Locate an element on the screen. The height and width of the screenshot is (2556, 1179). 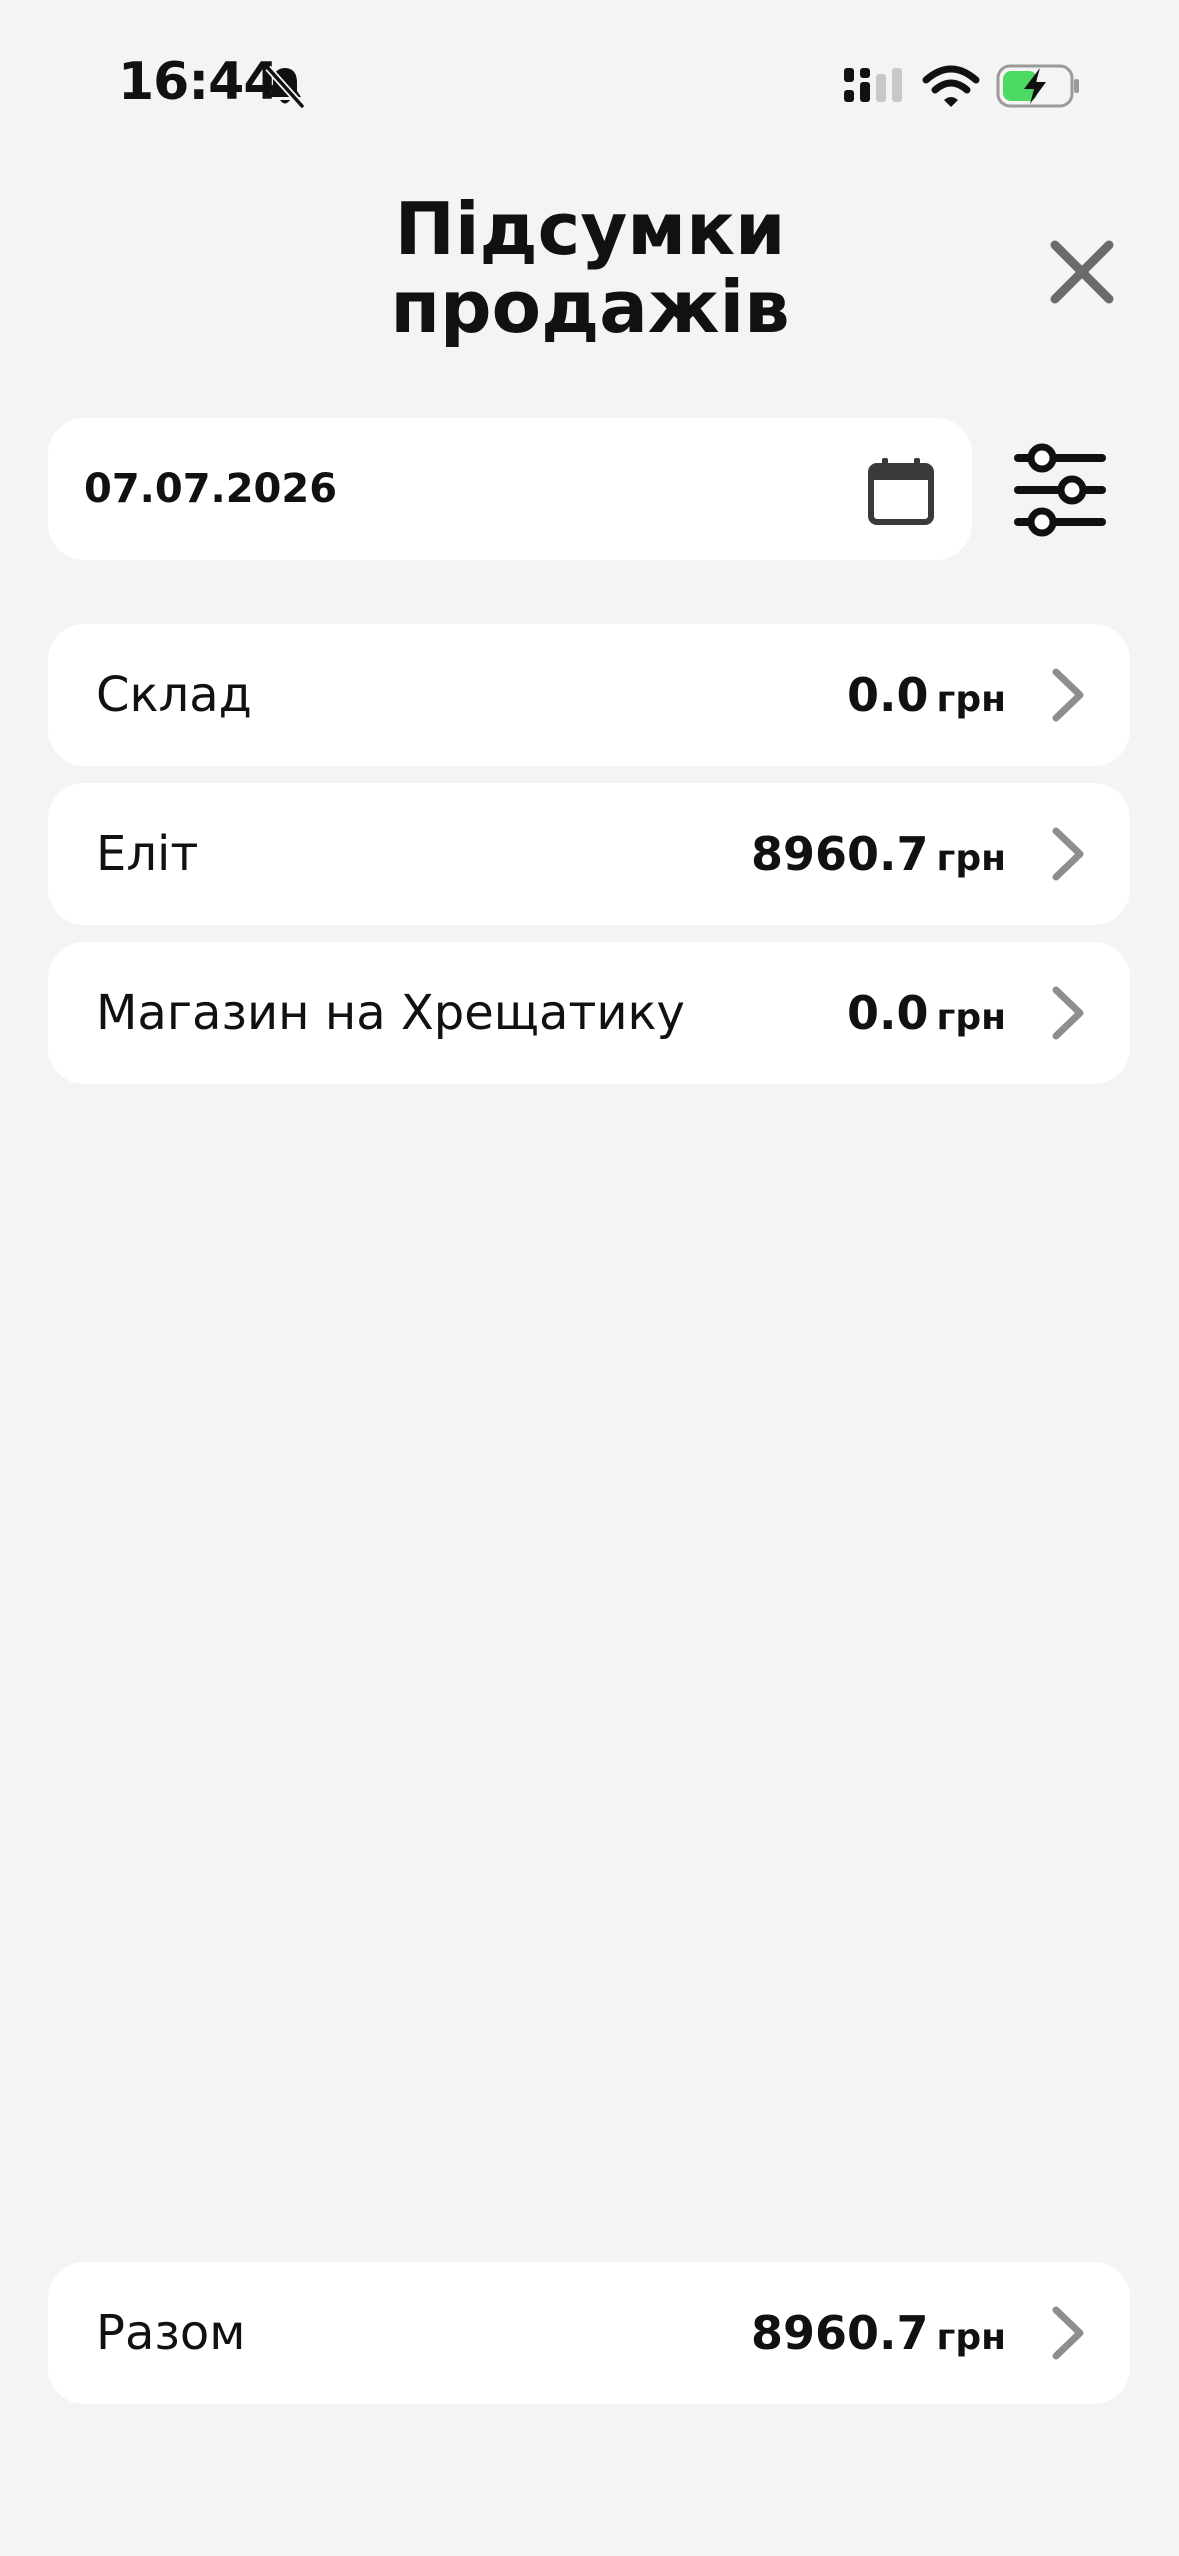
total-label: Разом is located at coordinates (171, 2333).